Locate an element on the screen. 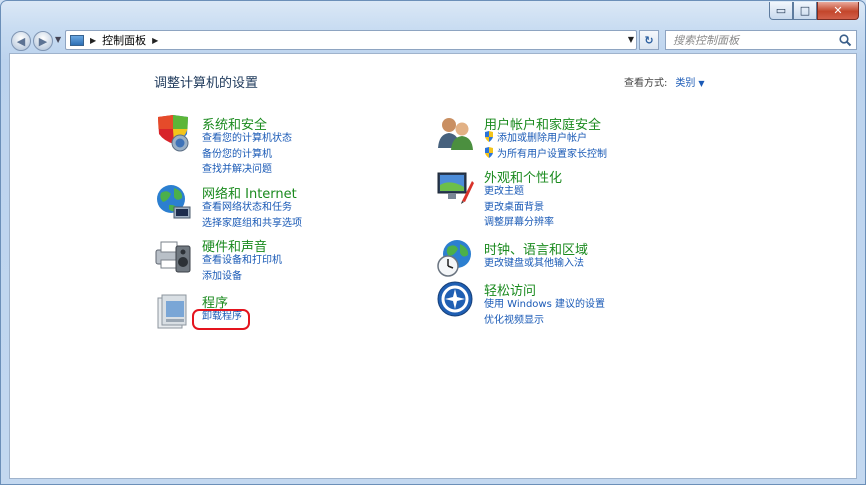  maximize-button: □ is located at coordinates (805, 11).